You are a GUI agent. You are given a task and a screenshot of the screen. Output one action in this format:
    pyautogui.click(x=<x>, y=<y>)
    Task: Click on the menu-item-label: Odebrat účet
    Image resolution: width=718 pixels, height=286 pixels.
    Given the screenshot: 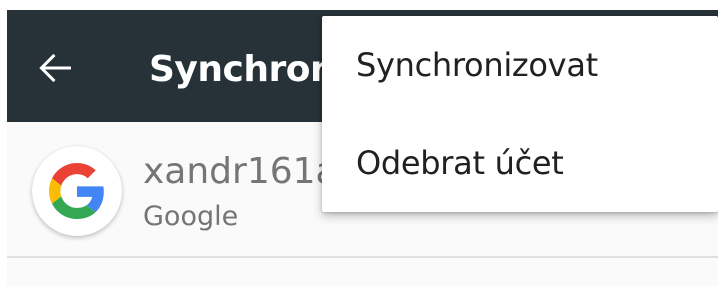 What is the action you would take?
    pyautogui.click(x=460, y=163)
    